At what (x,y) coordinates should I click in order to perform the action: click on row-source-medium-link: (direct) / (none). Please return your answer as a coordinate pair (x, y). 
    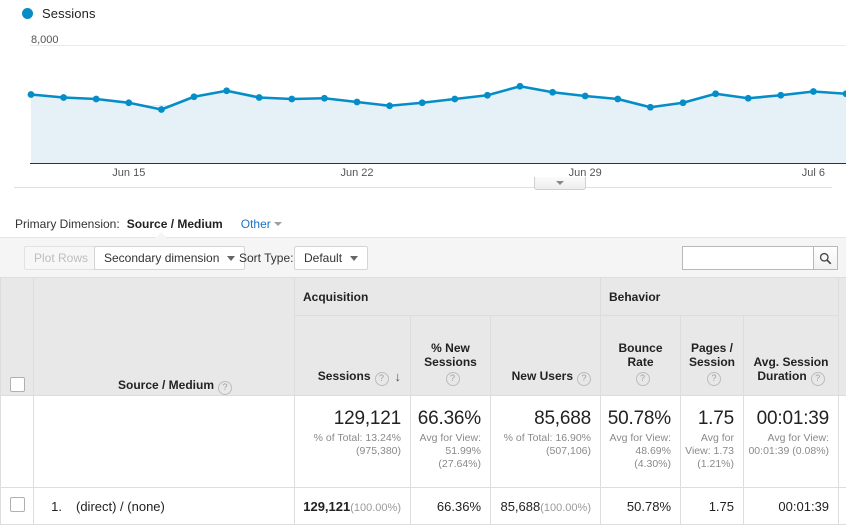
    Looking at the image, I should click on (120, 506).